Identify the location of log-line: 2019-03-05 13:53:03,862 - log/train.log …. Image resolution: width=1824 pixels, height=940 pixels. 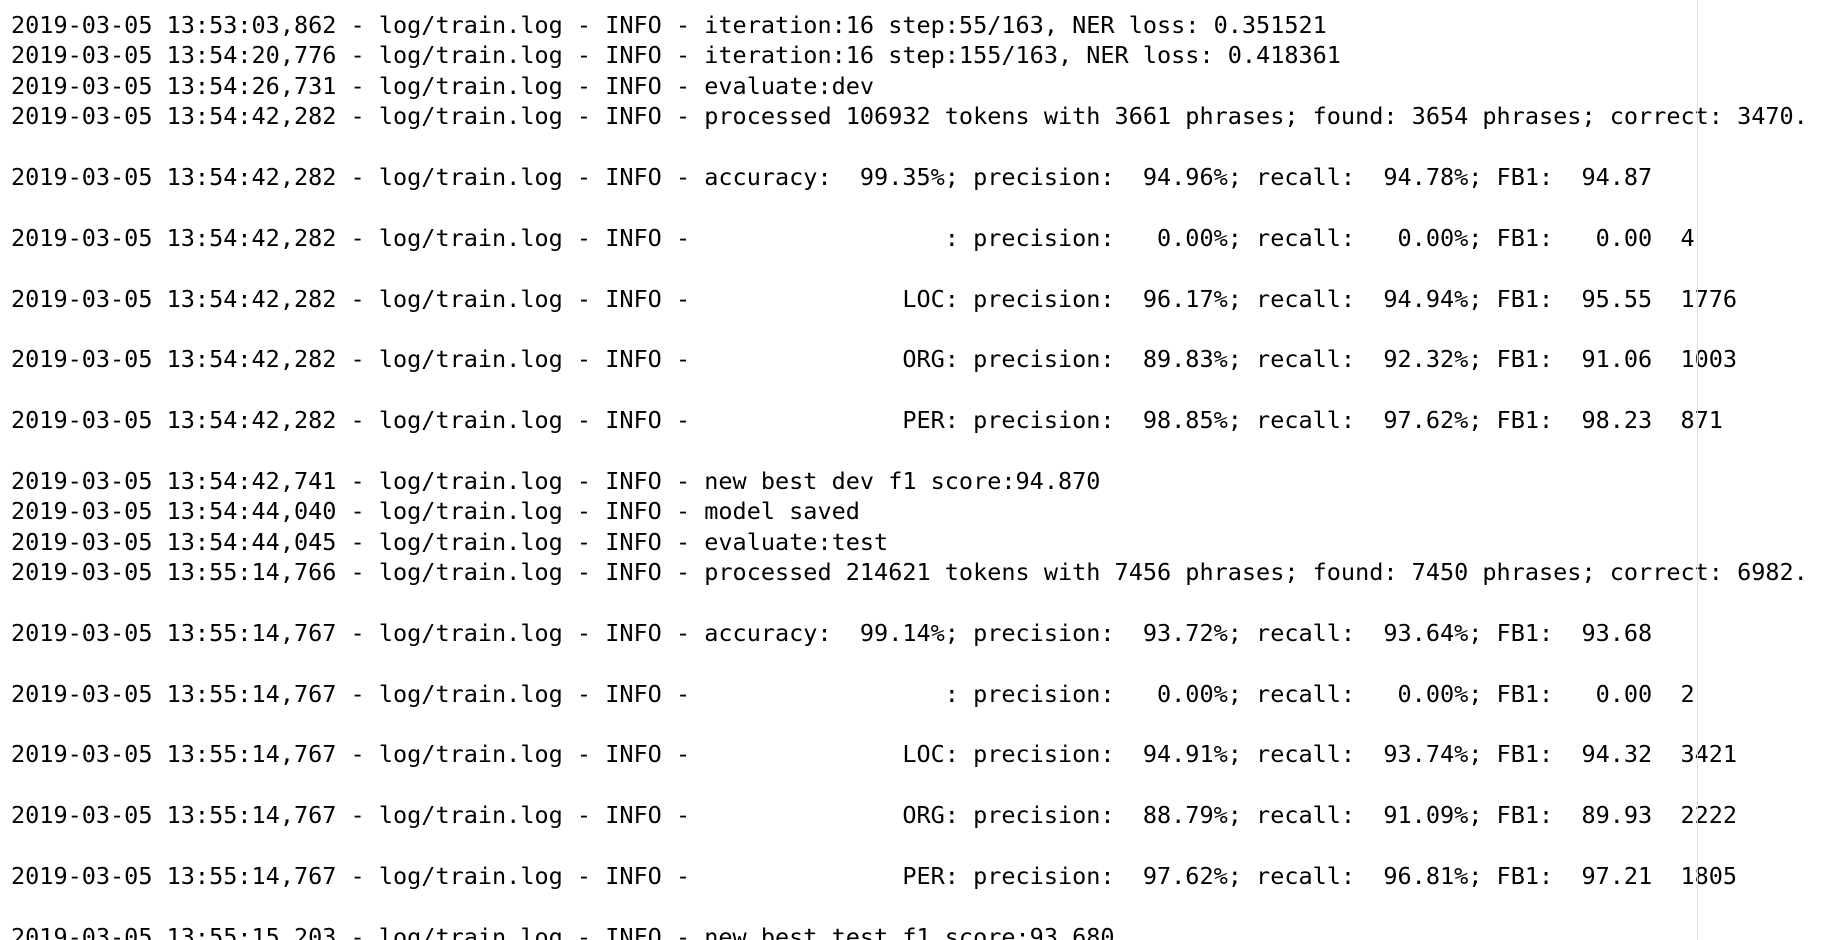
(669, 25).